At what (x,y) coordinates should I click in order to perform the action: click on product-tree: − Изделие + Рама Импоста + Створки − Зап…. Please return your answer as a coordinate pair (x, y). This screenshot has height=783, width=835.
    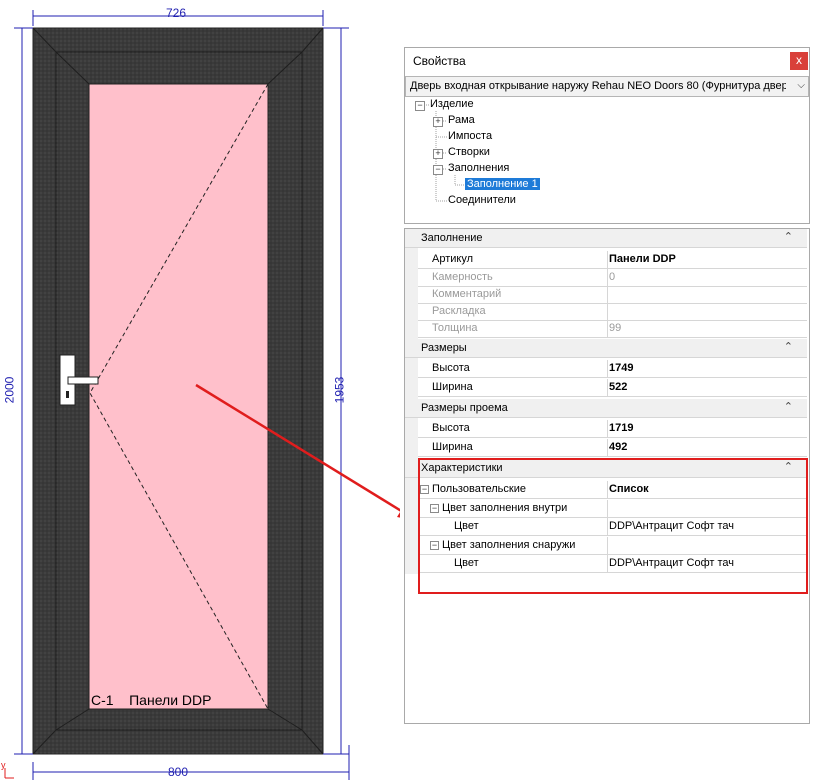
    Looking at the image, I should click on (606, 159).